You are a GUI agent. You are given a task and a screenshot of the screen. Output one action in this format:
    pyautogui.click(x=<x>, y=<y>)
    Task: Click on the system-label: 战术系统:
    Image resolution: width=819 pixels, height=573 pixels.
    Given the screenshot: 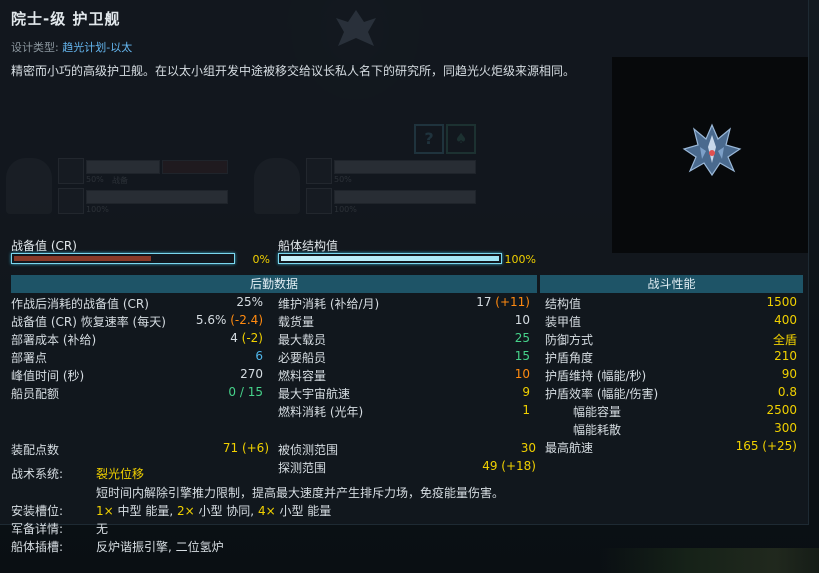 What is the action you would take?
    pyautogui.click(x=37, y=474)
    